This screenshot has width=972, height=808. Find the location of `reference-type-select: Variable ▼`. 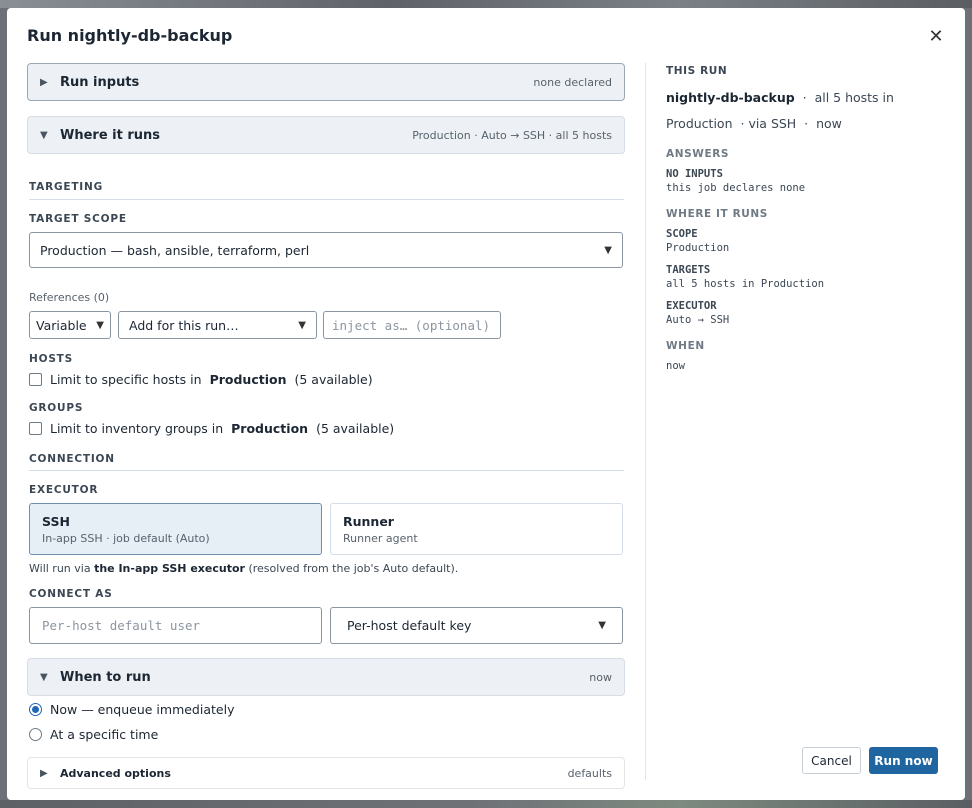

reference-type-select: Variable ▼ is located at coordinates (70, 325).